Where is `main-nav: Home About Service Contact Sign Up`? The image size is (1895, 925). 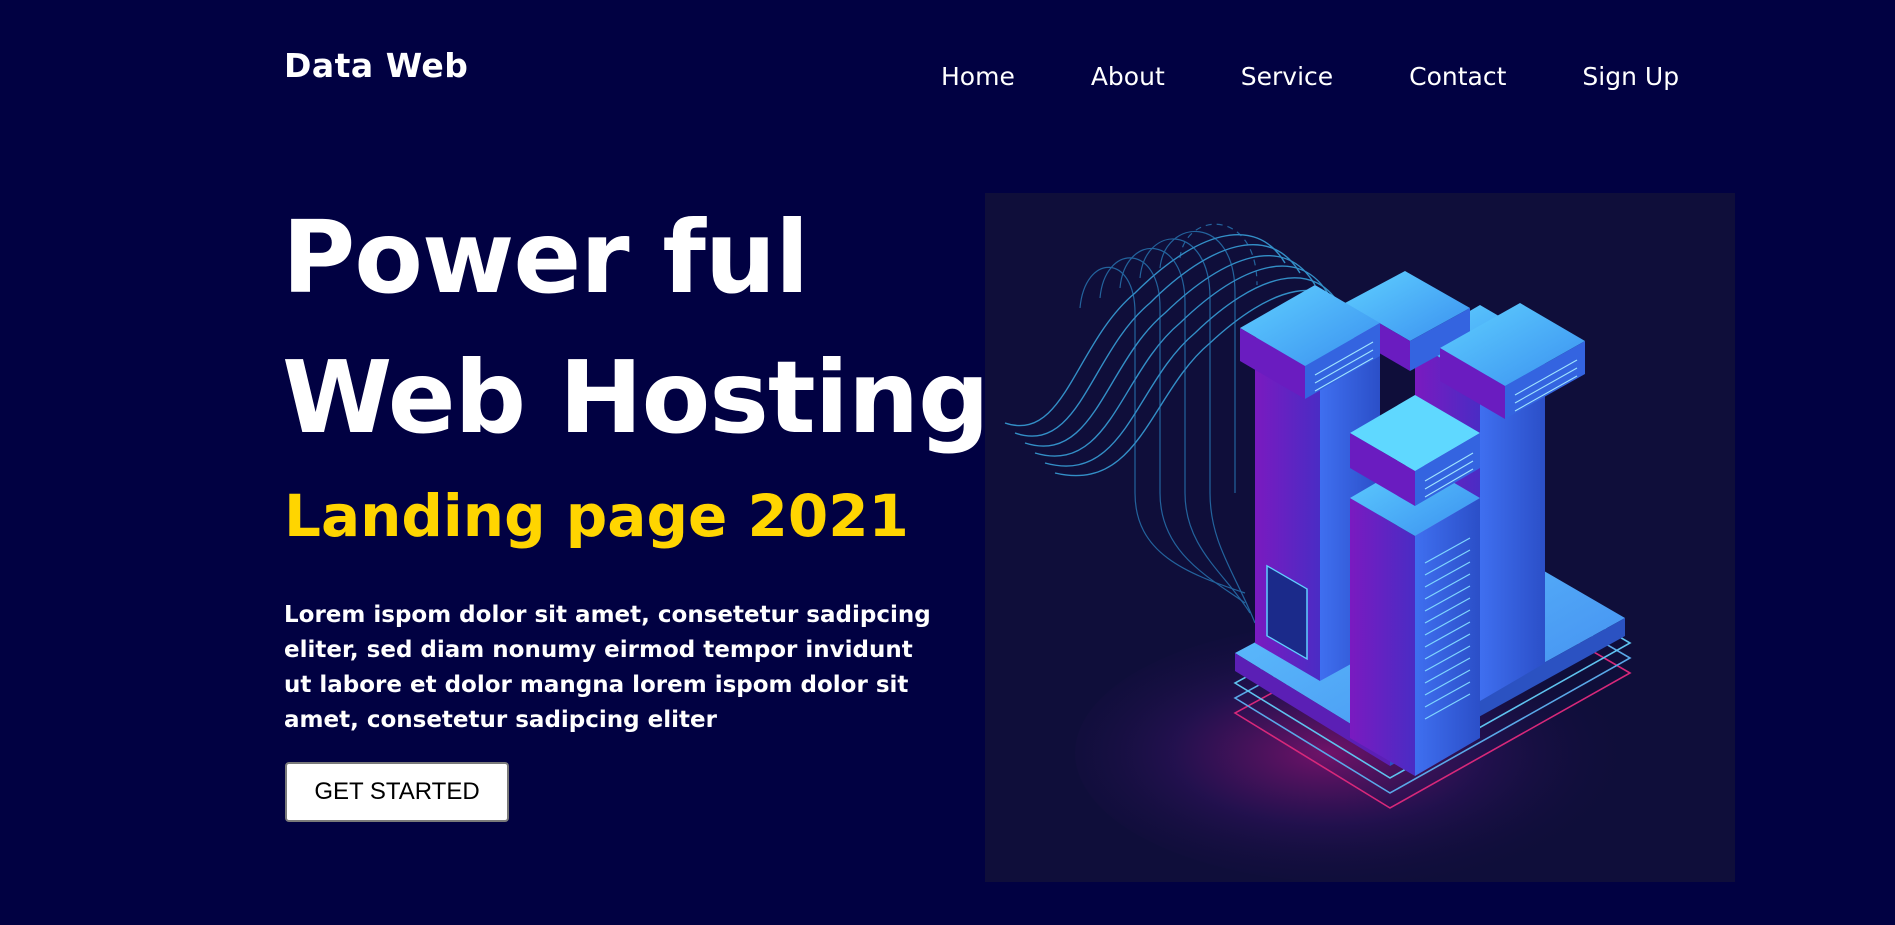
main-nav: Home About Service Contact Sign Up is located at coordinates (1310, 76).